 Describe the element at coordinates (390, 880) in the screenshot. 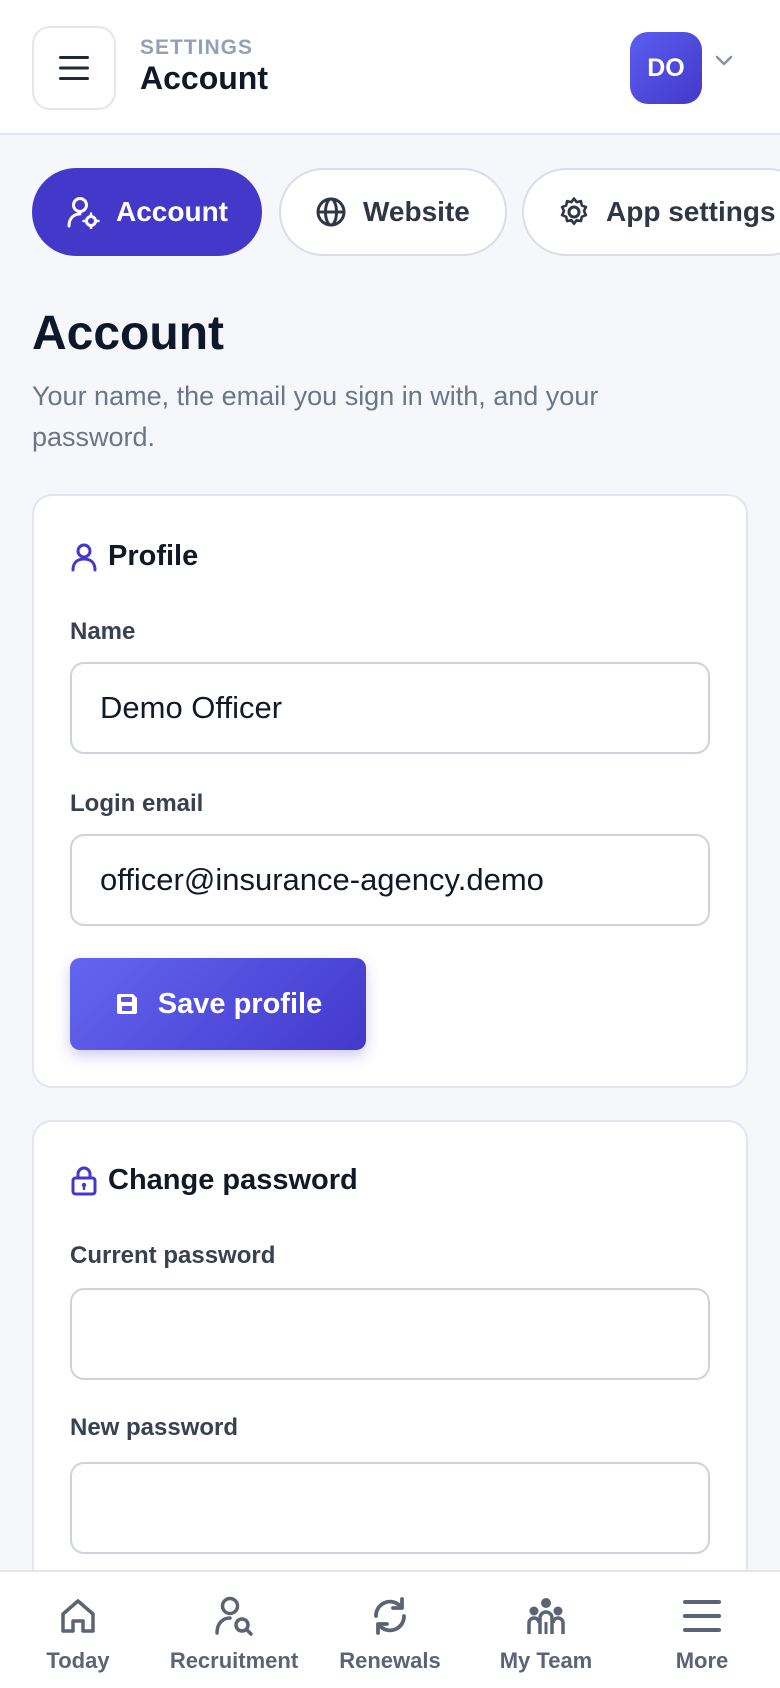

I see `login-email-field` at that location.